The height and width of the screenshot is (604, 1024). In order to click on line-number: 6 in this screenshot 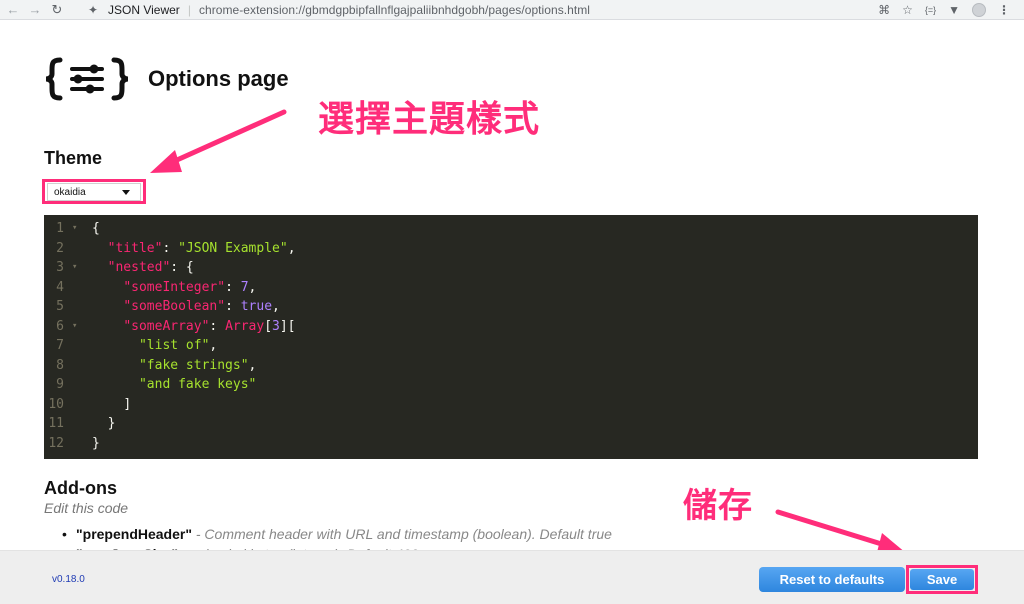, I will do `click(60, 326)`.